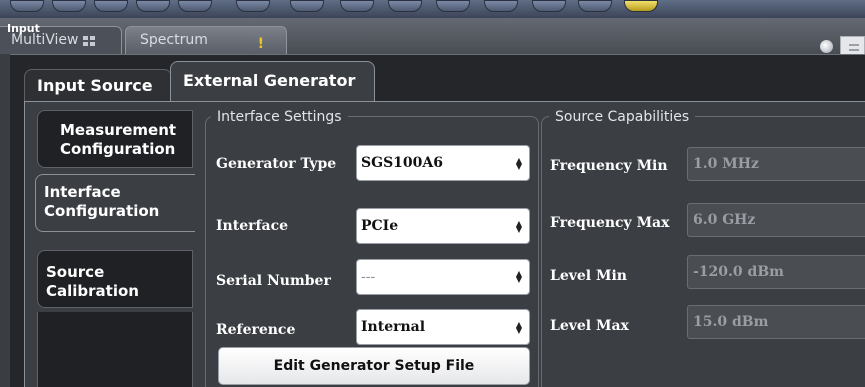 The image size is (865, 387). Describe the element at coordinates (23, 28) in the screenshot. I see `dialog-title: Input` at that location.